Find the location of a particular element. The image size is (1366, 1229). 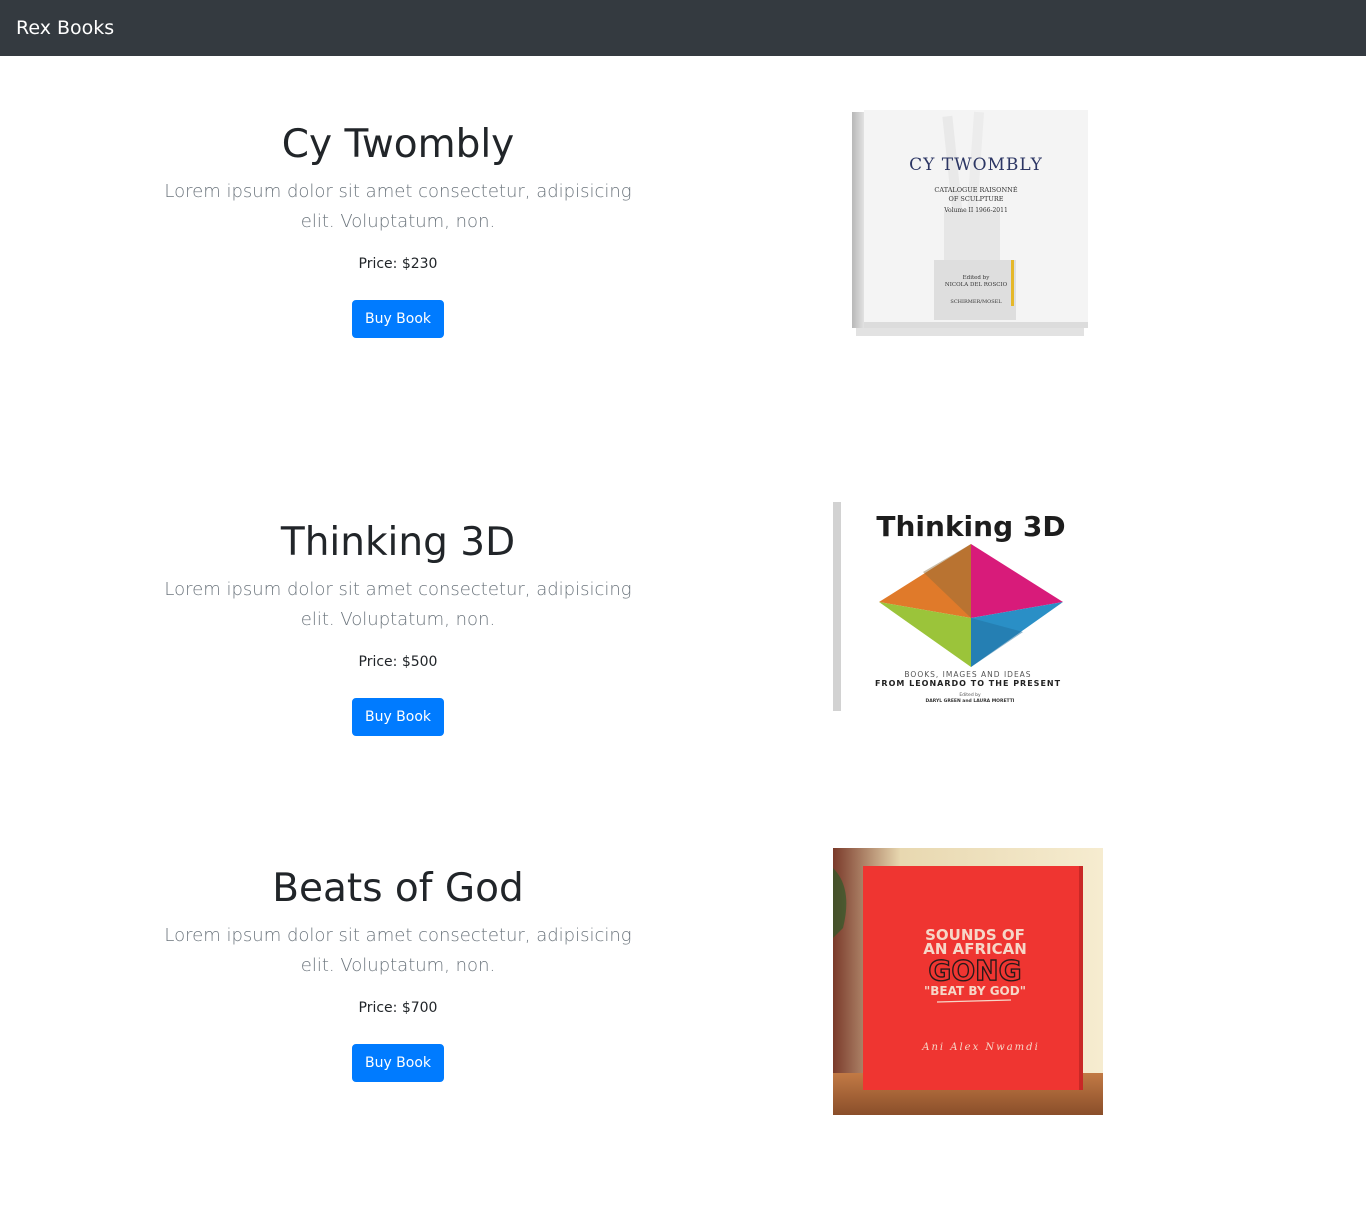

cover-line4: "BEAT BY GOD" is located at coordinates (975, 991).